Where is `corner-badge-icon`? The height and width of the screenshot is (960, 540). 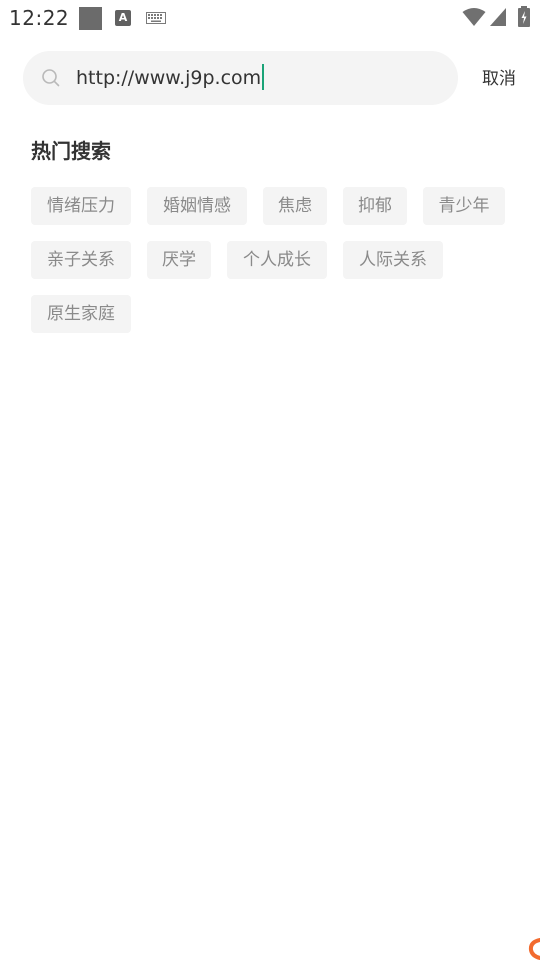 corner-badge-icon is located at coordinates (534, 949).